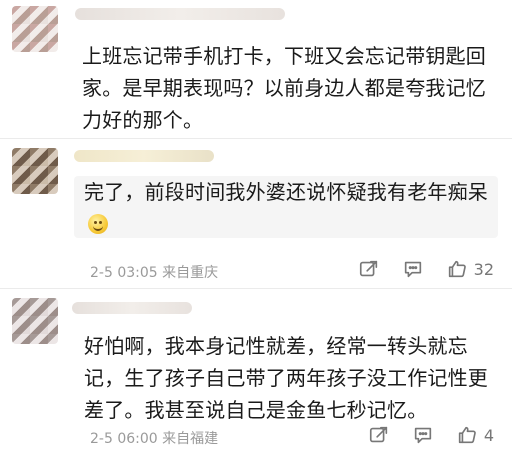  I want to click on comment-meta: 2-5 03:05 来自重庆, so click(154, 272).